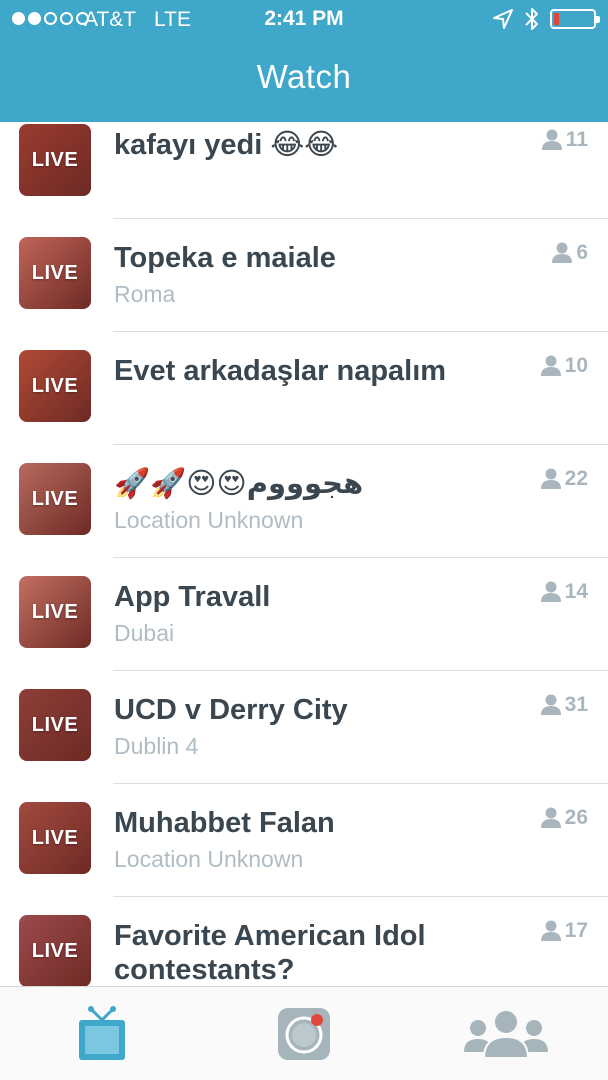 This screenshot has width=608, height=1080. What do you see at coordinates (304, 388) in the screenshot?
I see `broadcast-row: LIVE Evet arkadaşlar napalım 10` at bounding box center [304, 388].